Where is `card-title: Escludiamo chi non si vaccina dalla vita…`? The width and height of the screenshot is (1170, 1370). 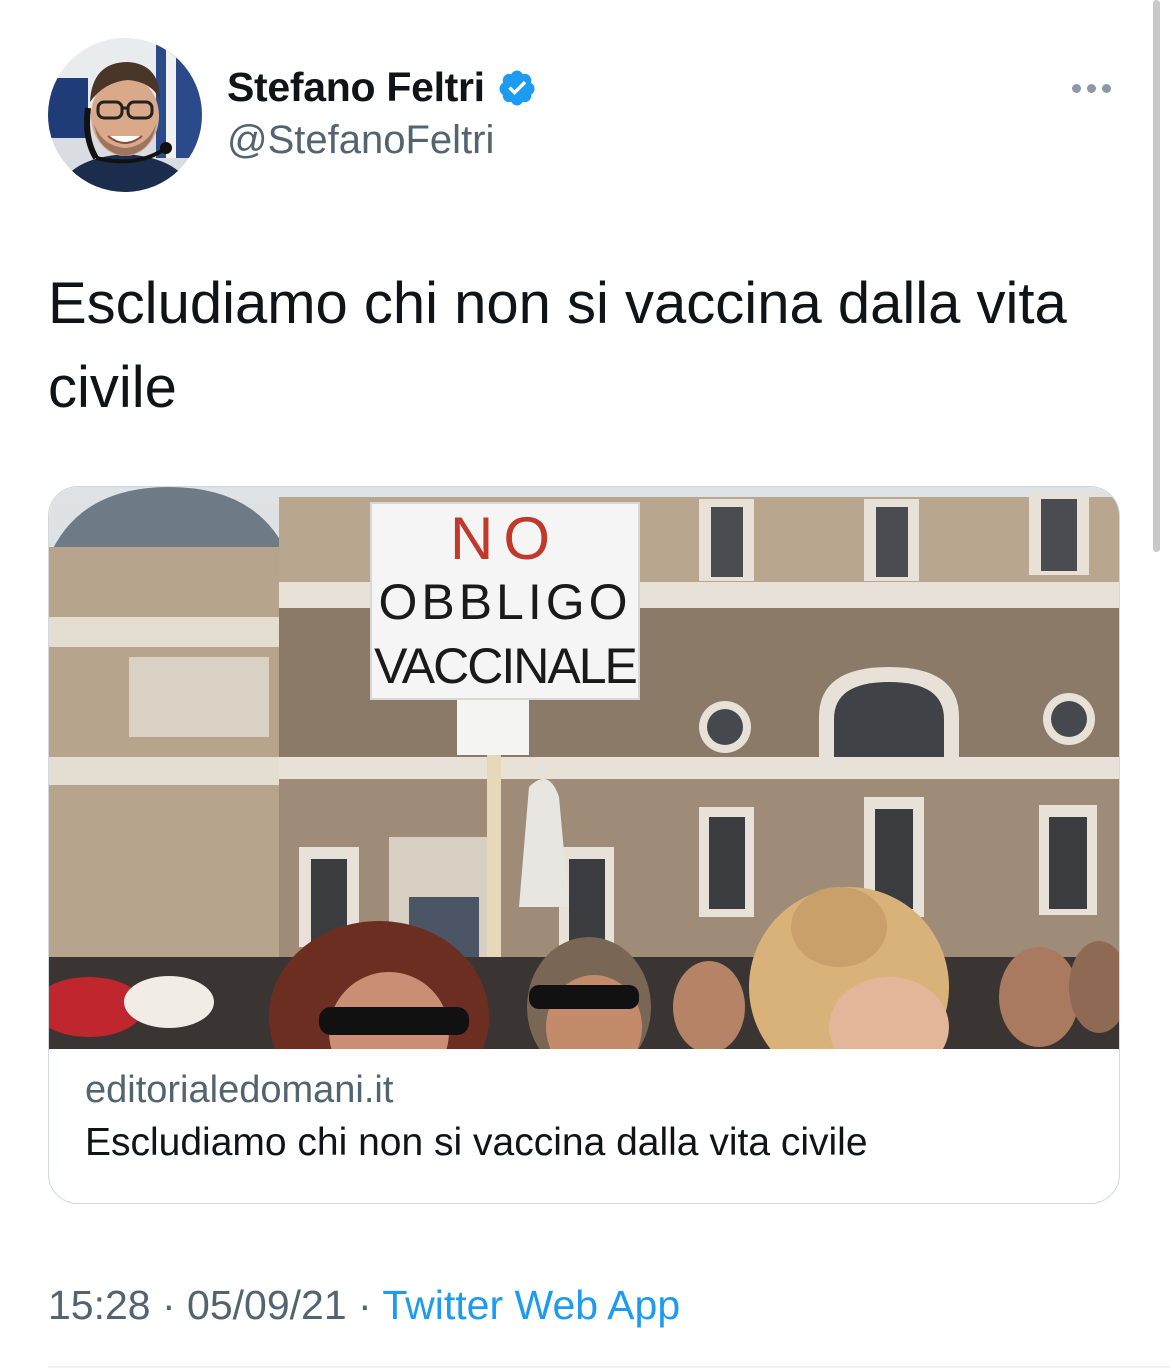 card-title: Escludiamo chi non si vaccina dalla vita… is located at coordinates (476, 1142).